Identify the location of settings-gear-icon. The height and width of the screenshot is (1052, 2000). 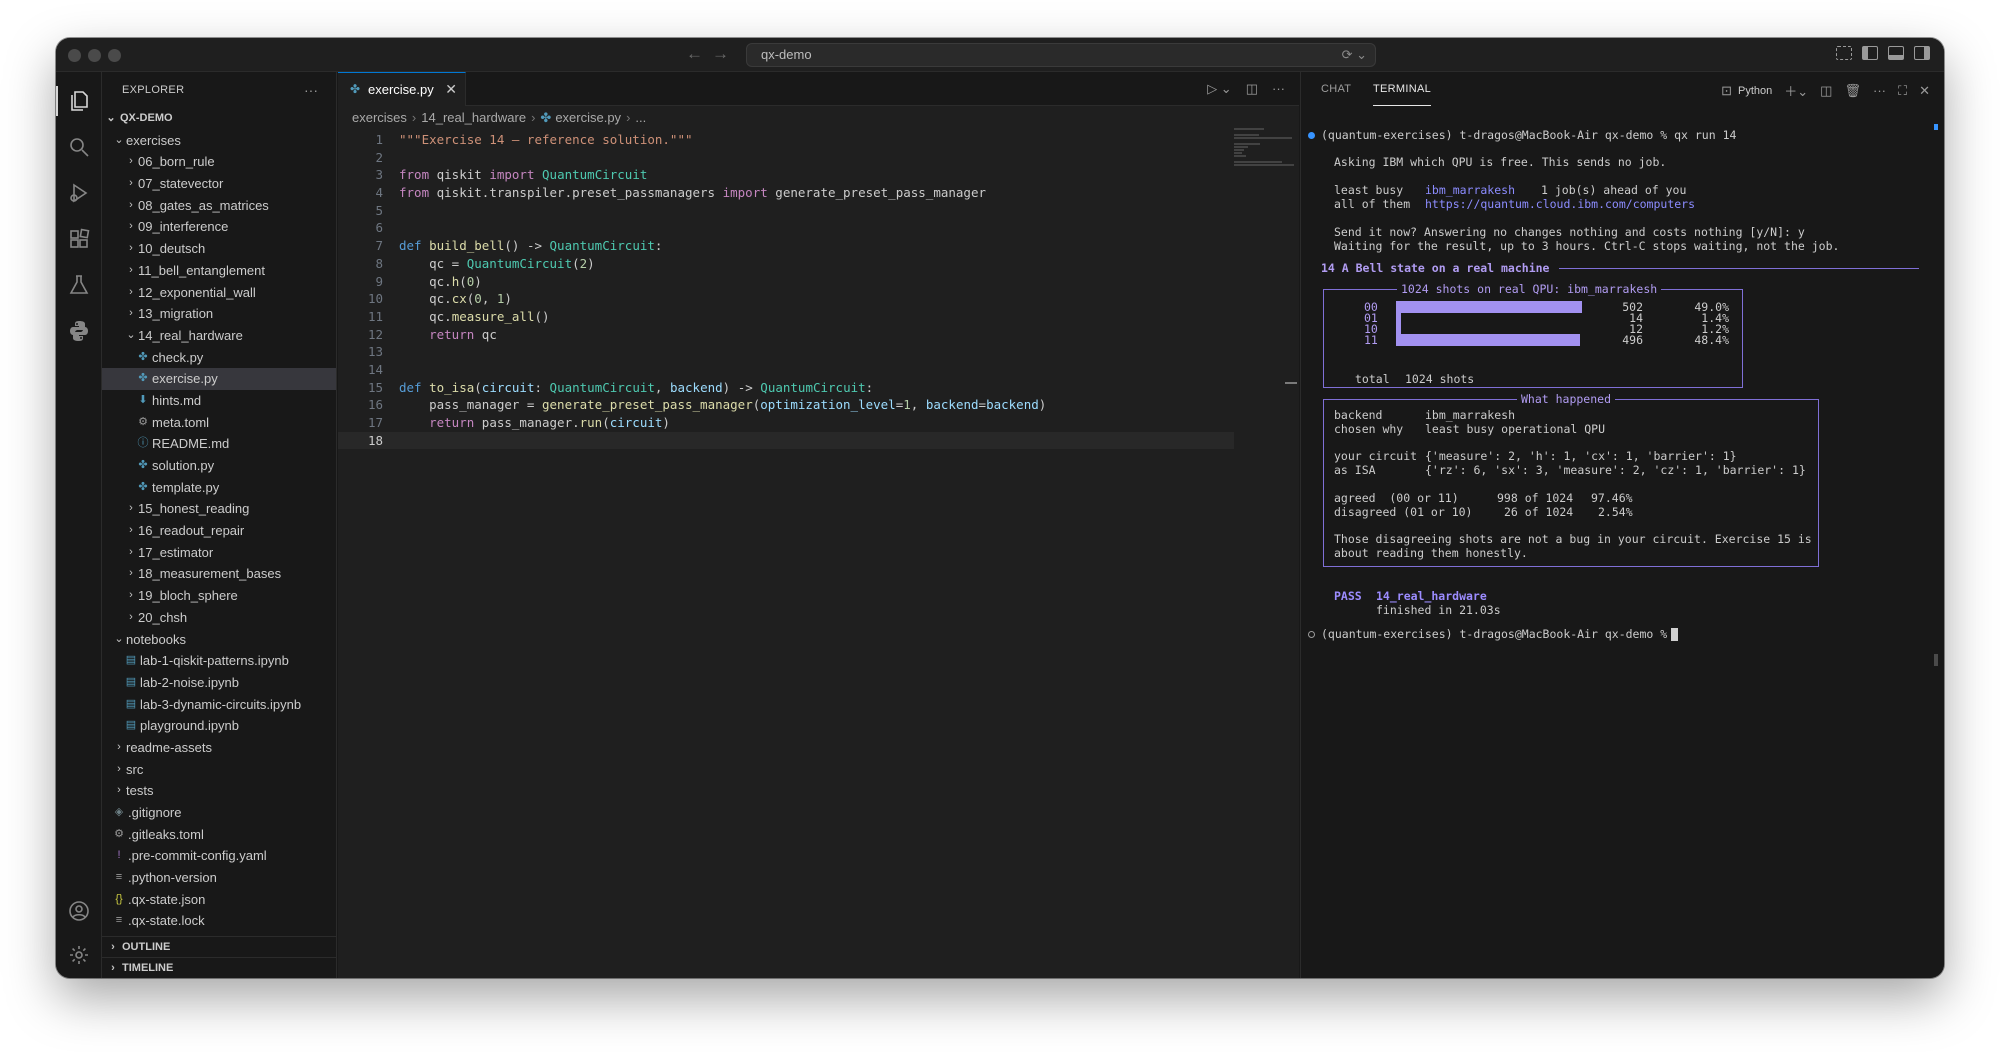
(79, 955).